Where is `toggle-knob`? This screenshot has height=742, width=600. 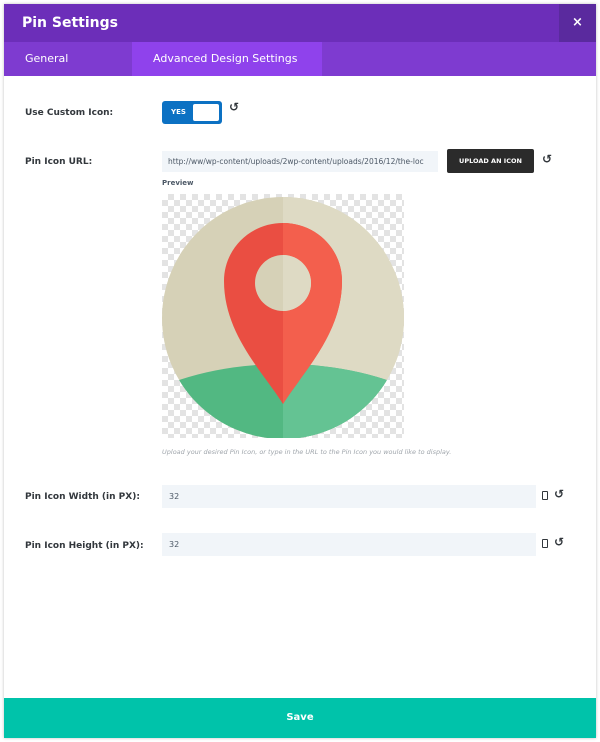
toggle-knob is located at coordinates (206, 112).